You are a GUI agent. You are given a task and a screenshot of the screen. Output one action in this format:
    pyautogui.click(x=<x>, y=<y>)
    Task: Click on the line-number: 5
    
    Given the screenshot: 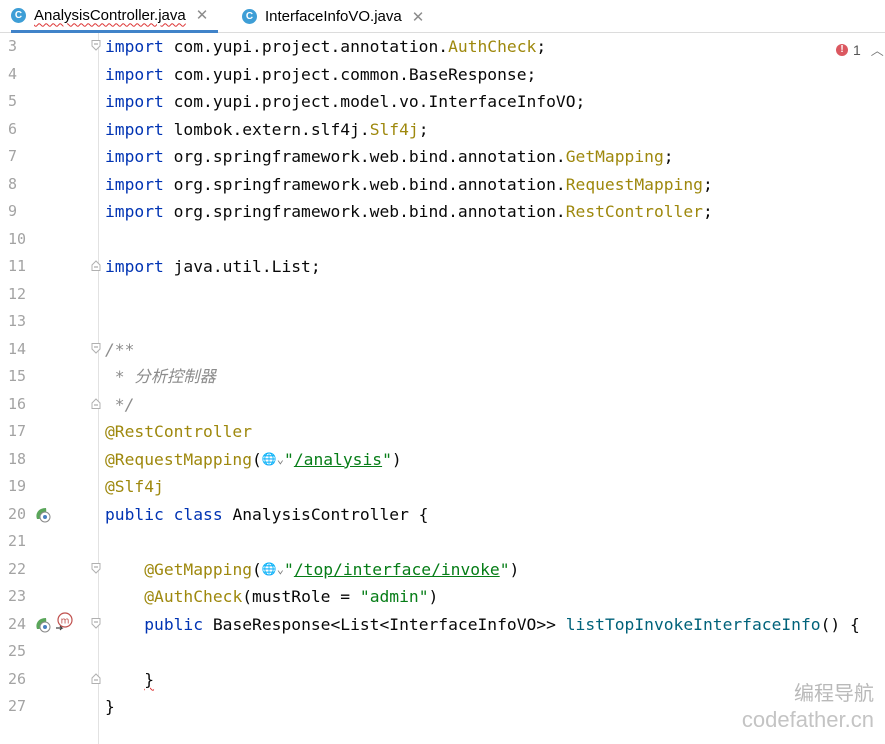 What is the action you would take?
    pyautogui.click(x=13, y=101)
    